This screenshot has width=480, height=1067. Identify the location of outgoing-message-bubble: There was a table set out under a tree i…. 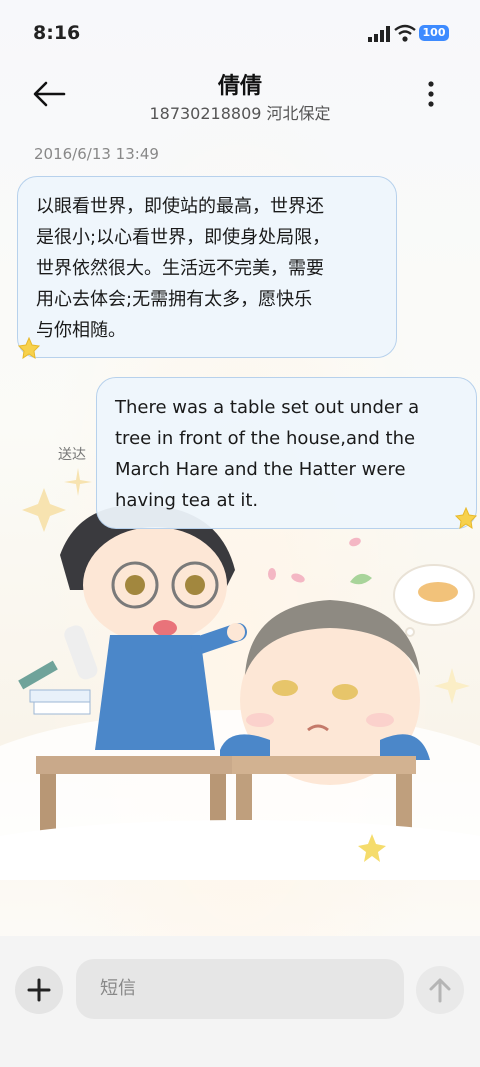
(286, 453).